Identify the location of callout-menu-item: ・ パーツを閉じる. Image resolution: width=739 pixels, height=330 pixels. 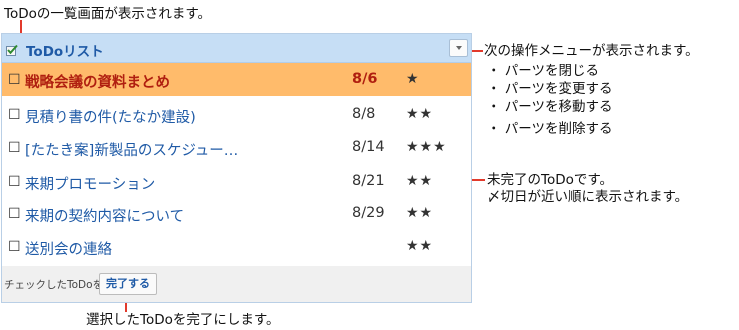
(543, 71).